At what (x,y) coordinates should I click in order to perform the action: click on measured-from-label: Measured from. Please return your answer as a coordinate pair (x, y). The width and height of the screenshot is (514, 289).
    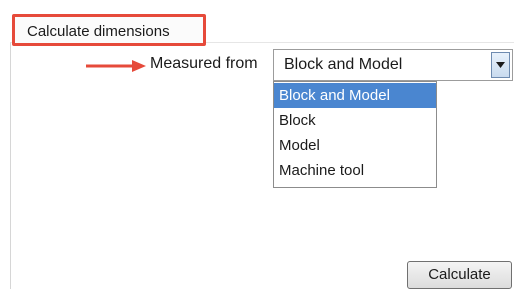
    Looking at the image, I should click on (204, 63).